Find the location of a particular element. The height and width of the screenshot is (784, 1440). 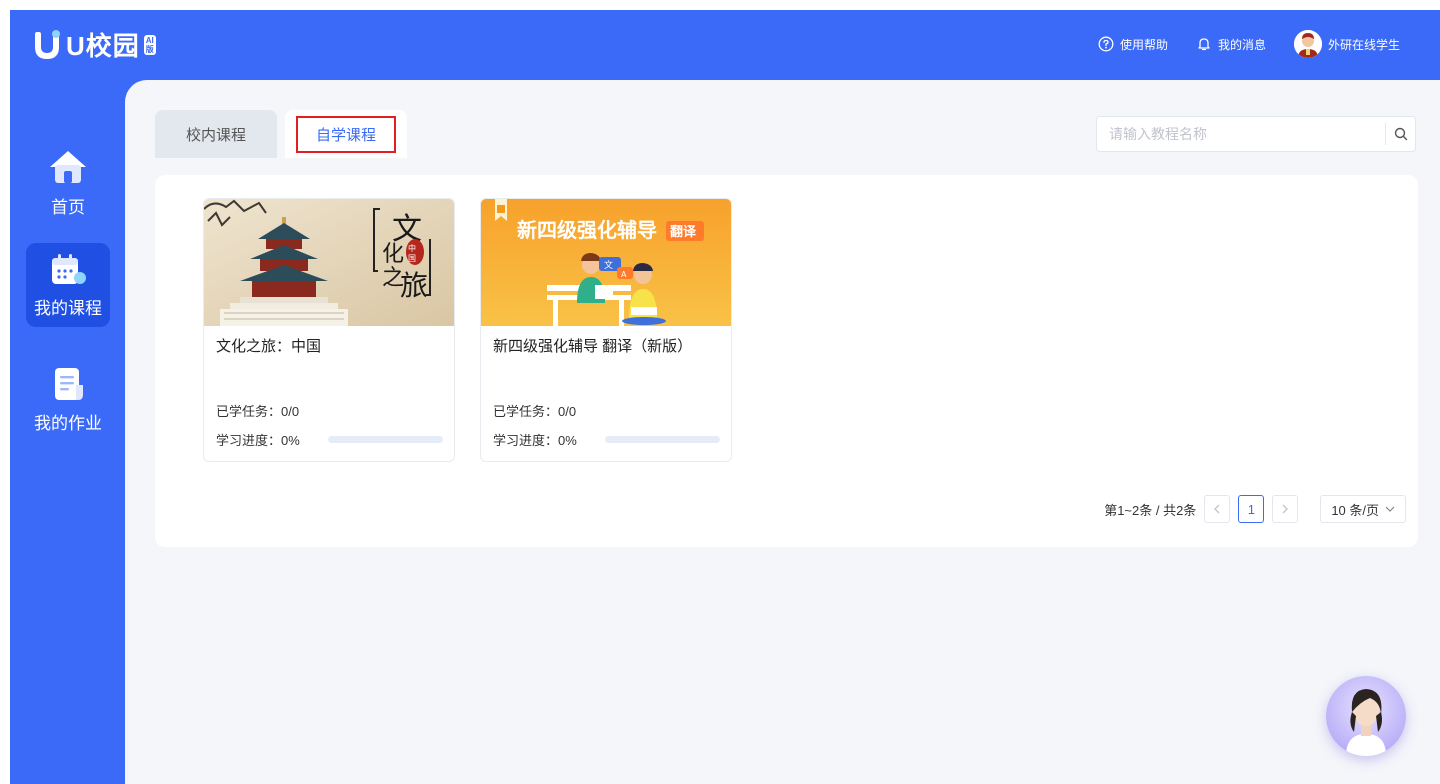

course-title: 文化之旅：中国 is located at coordinates (269, 346).